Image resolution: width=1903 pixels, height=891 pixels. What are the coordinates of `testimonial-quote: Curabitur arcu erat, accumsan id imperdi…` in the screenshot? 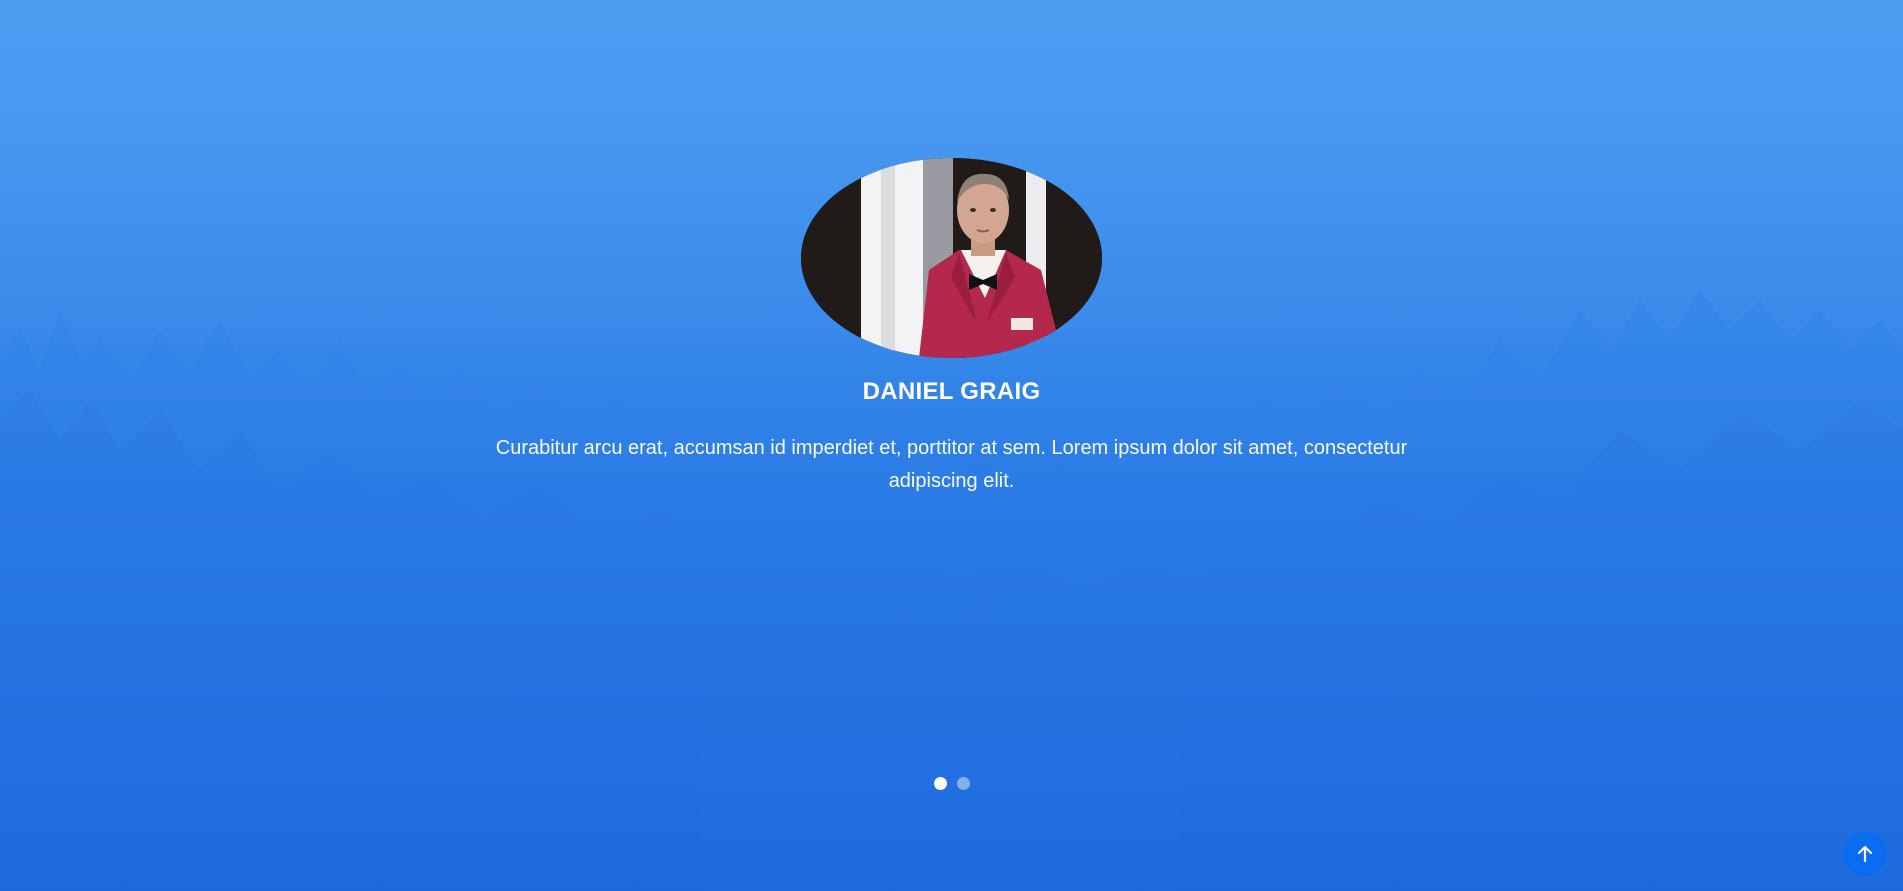 It's located at (951, 464).